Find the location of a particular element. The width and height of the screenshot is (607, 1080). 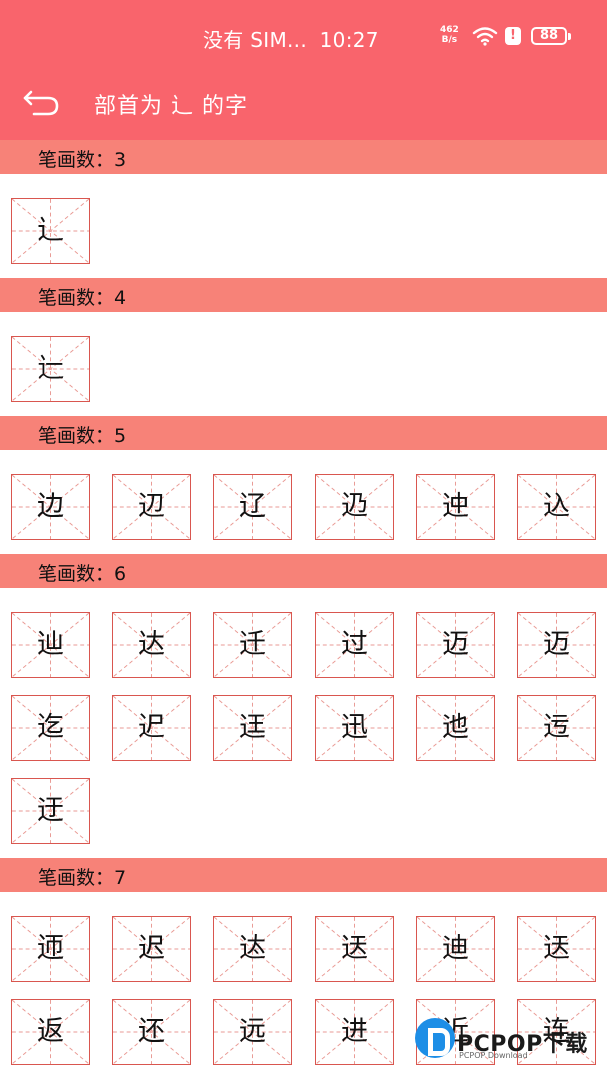

character-cell: 辽 is located at coordinates (252, 507).